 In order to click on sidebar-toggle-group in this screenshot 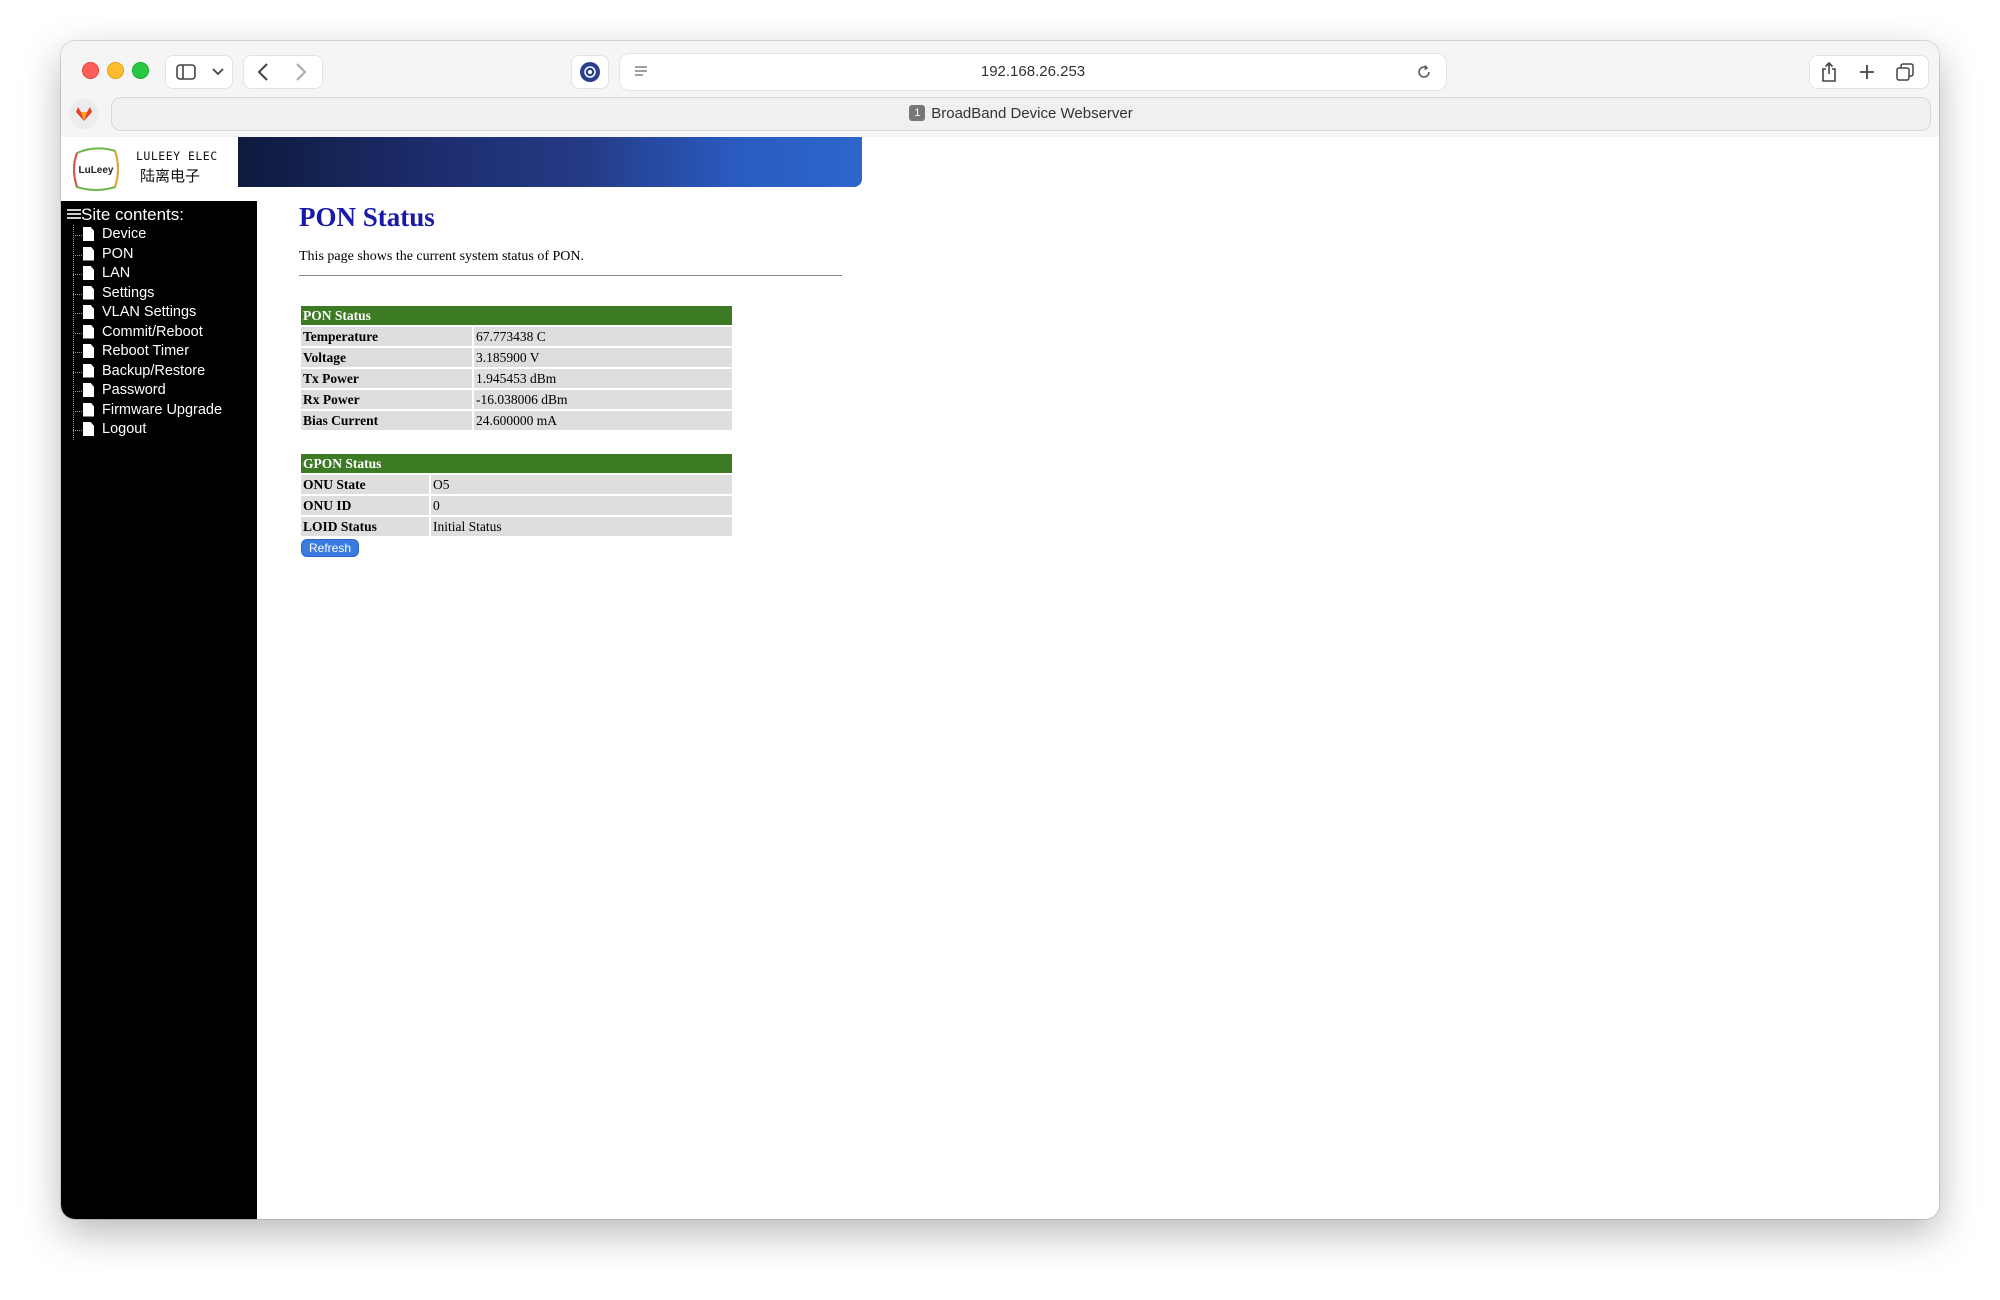, I will do `click(199, 72)`.